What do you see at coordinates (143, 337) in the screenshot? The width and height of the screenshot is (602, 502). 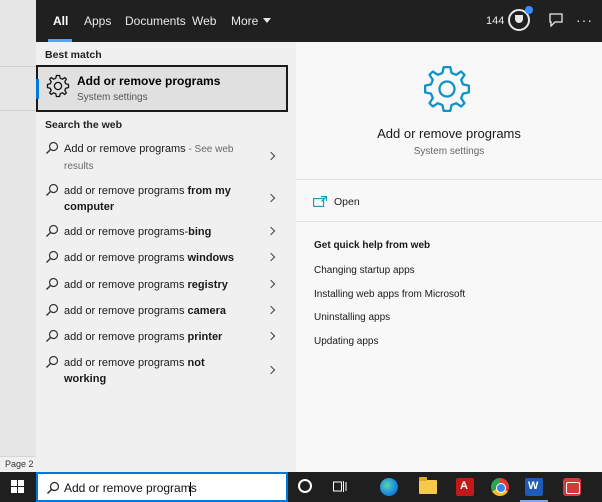 I see `web-result-text: add or remove programs printer` at bounding box center [143, 337].